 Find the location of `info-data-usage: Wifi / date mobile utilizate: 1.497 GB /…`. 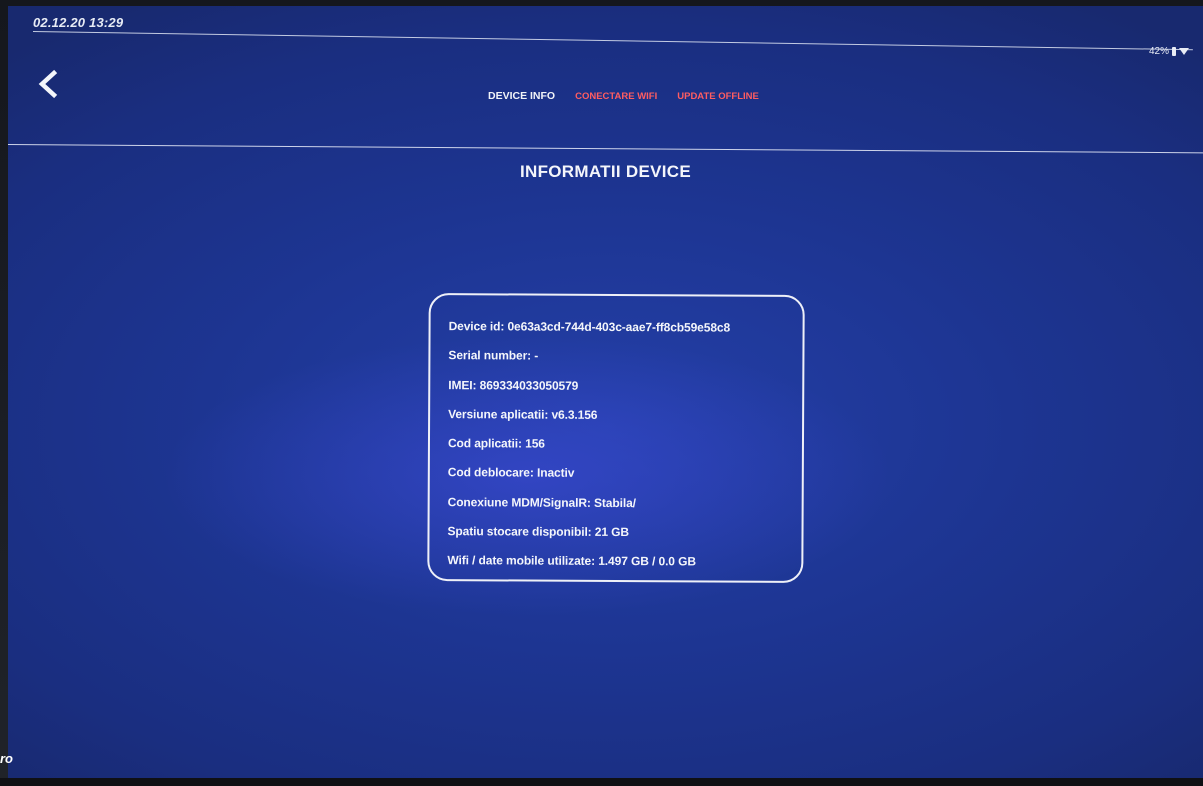

info-data-usage: Wifi / date mobile utilizate: 1.497 GB /… is located at coordinates (571, 561).